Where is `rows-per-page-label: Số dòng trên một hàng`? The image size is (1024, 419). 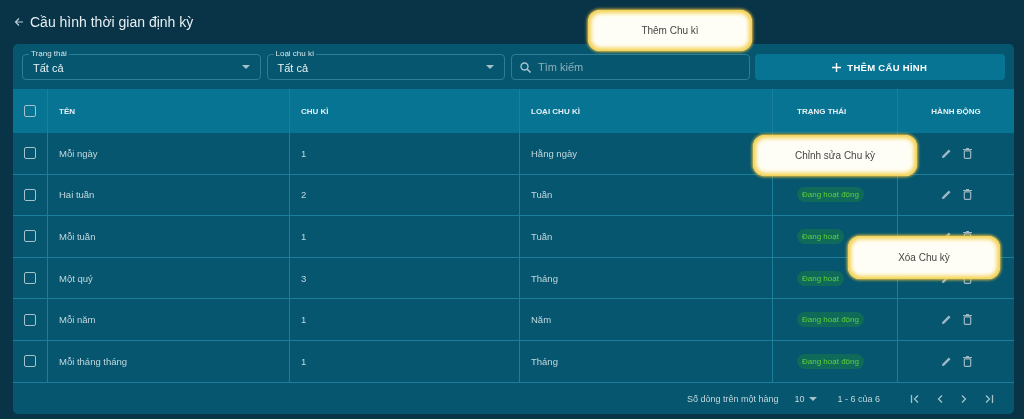
rows-per-page-label: Số dòng trên một hàng is located at coordinates (732, 399).